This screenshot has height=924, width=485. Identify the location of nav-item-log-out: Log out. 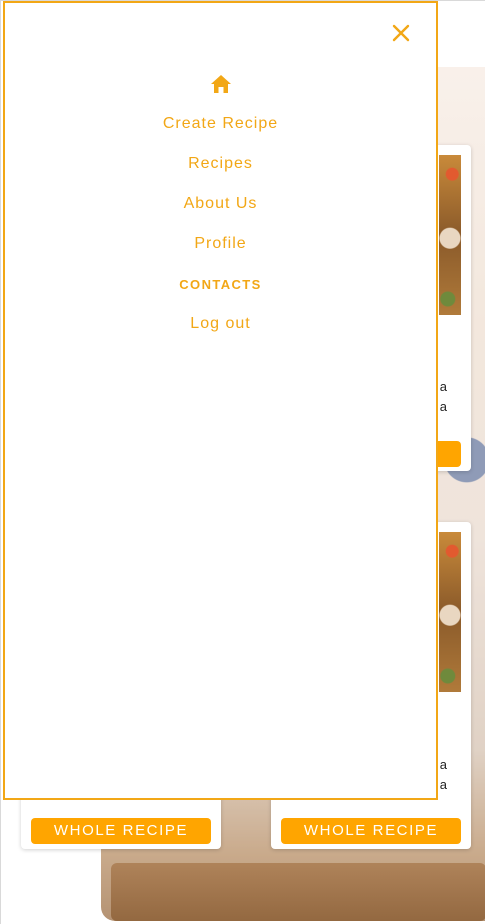
(220, 324).